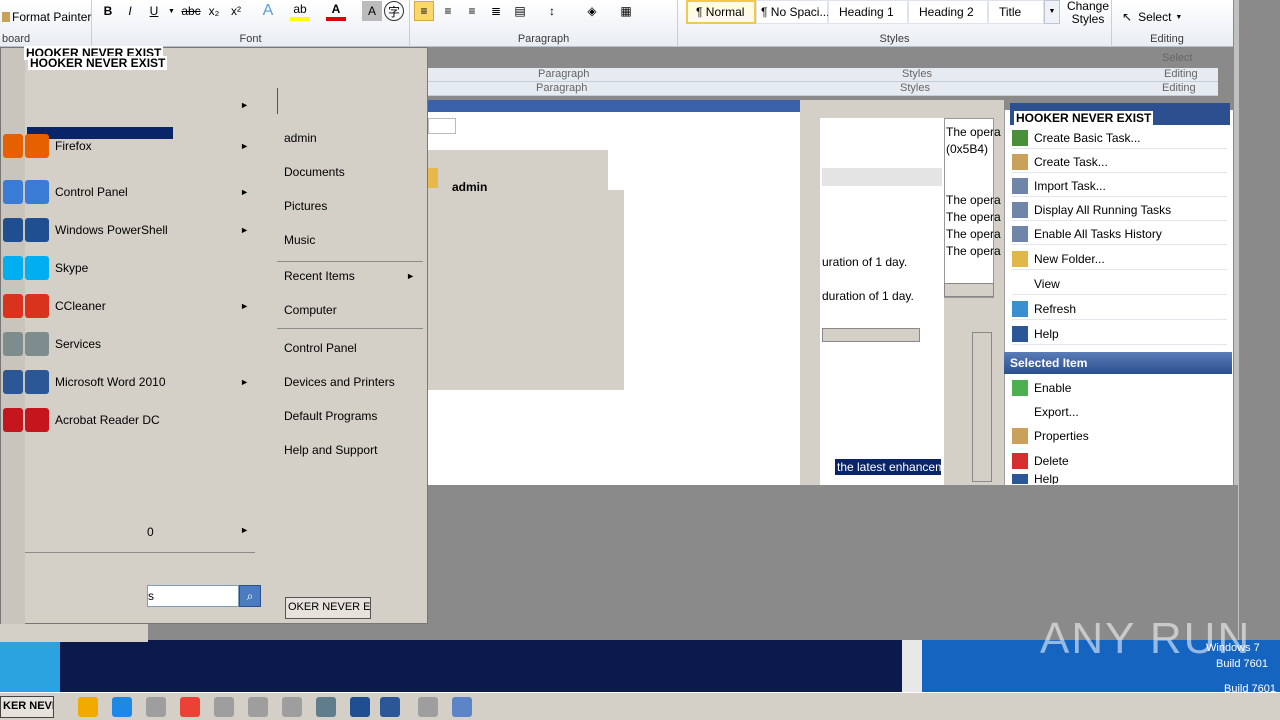 The width and height of the screenshot is (1280, 720). What do you see at coordinates (1046, 333) in the screenshot?
I see `action-label: Help` at bounding box center [1046, 333].